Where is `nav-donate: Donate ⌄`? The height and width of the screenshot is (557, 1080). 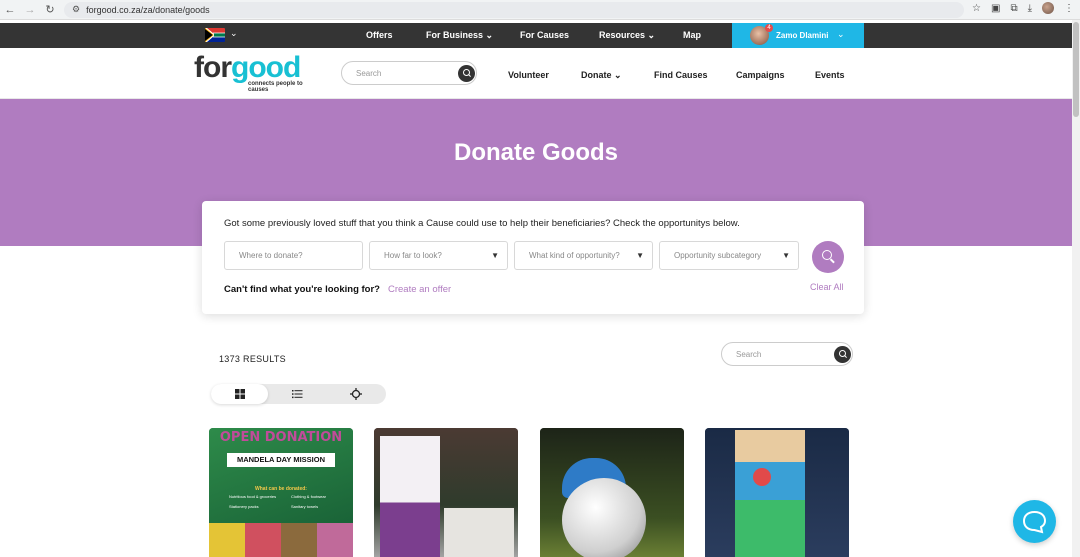
nav-donate: Donate ⌄ is located at coordinates (601, 75).